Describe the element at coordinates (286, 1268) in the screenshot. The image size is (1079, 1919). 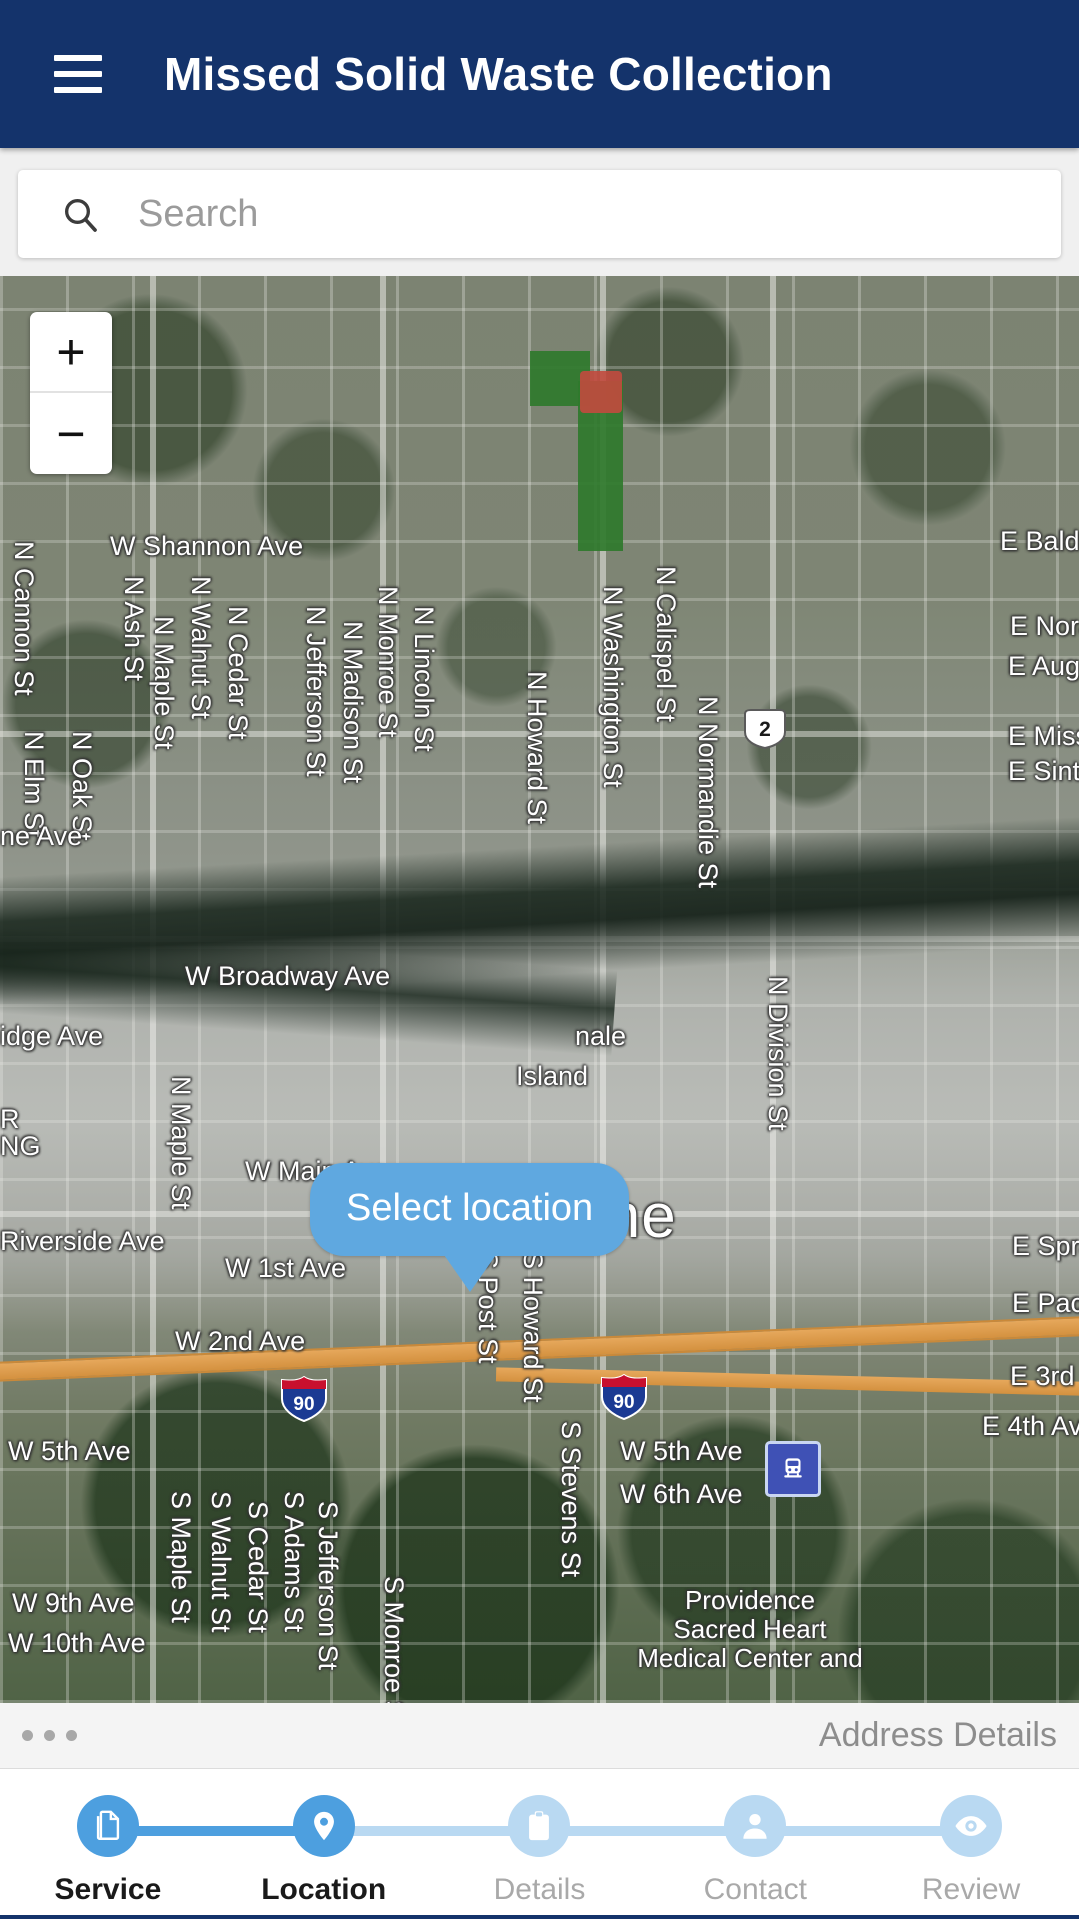
I see `street-label: W 1st Ave` at that location.